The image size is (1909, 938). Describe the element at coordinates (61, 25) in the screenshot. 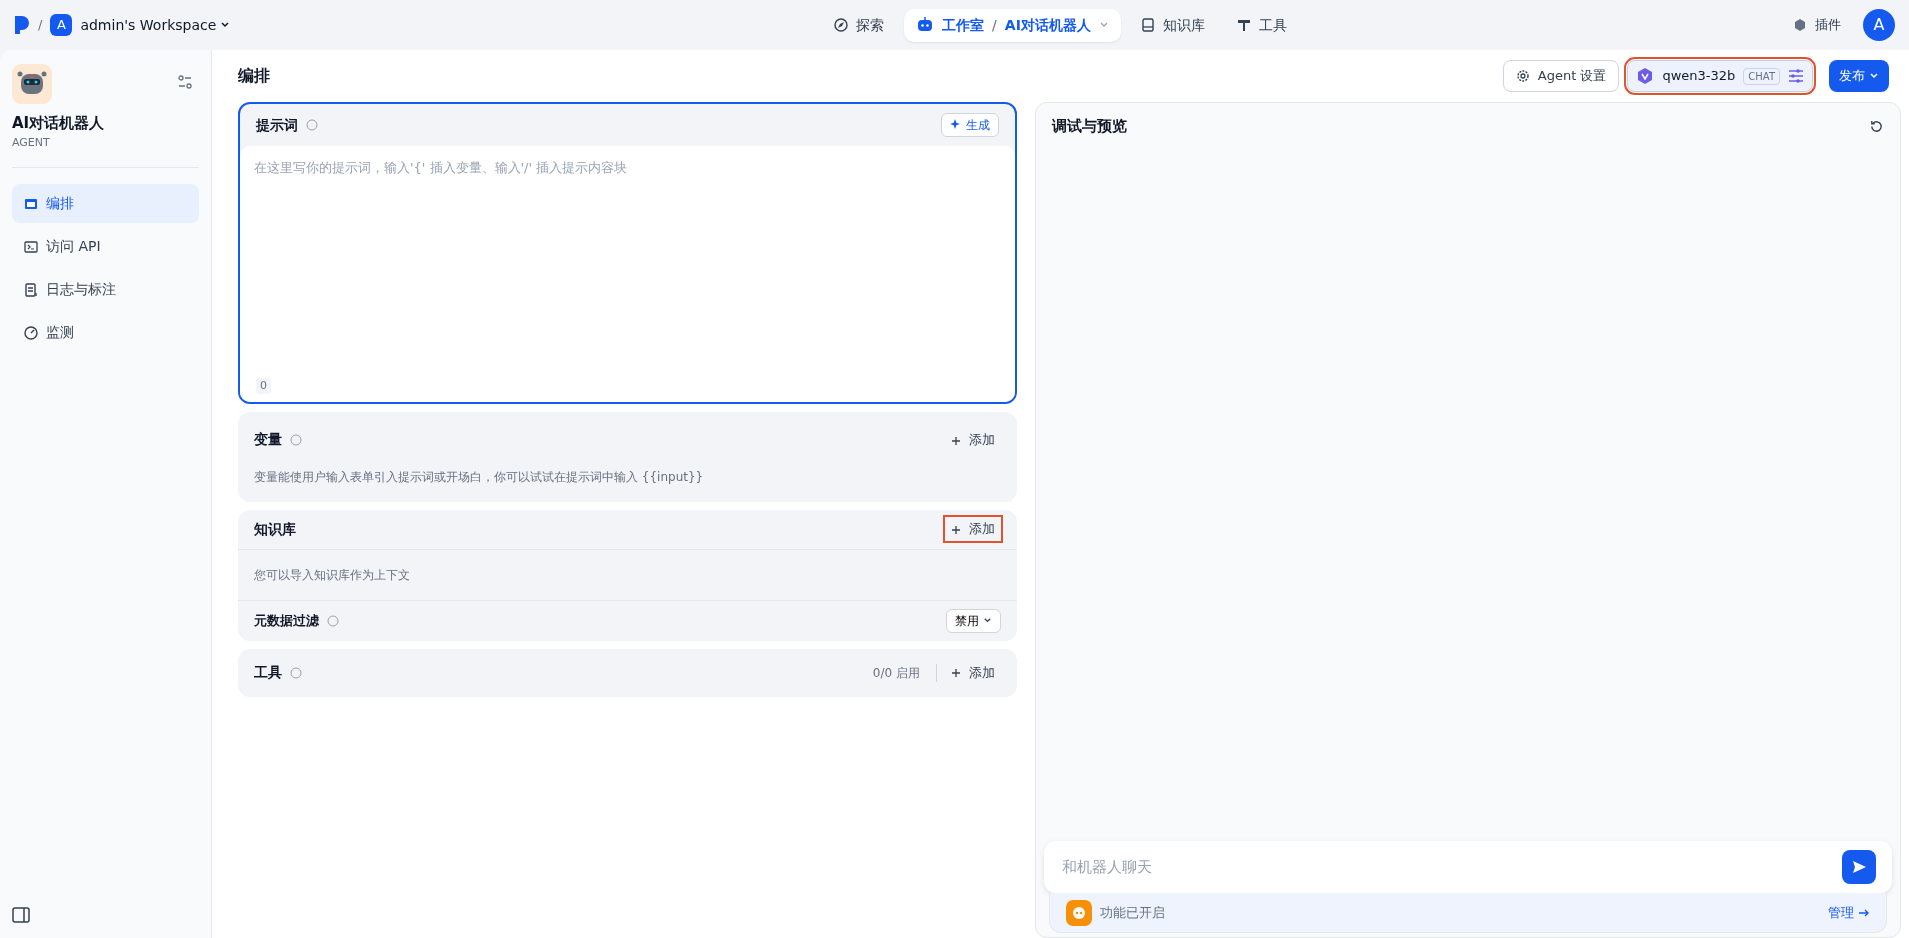

I see `workspace-avatar: A` at that location.